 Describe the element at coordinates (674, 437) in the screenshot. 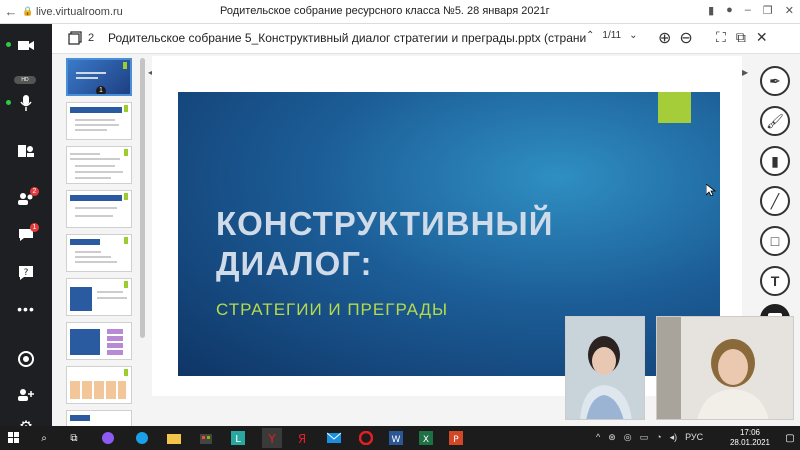

I see `tray-volume-icon: ◂)` at that location.